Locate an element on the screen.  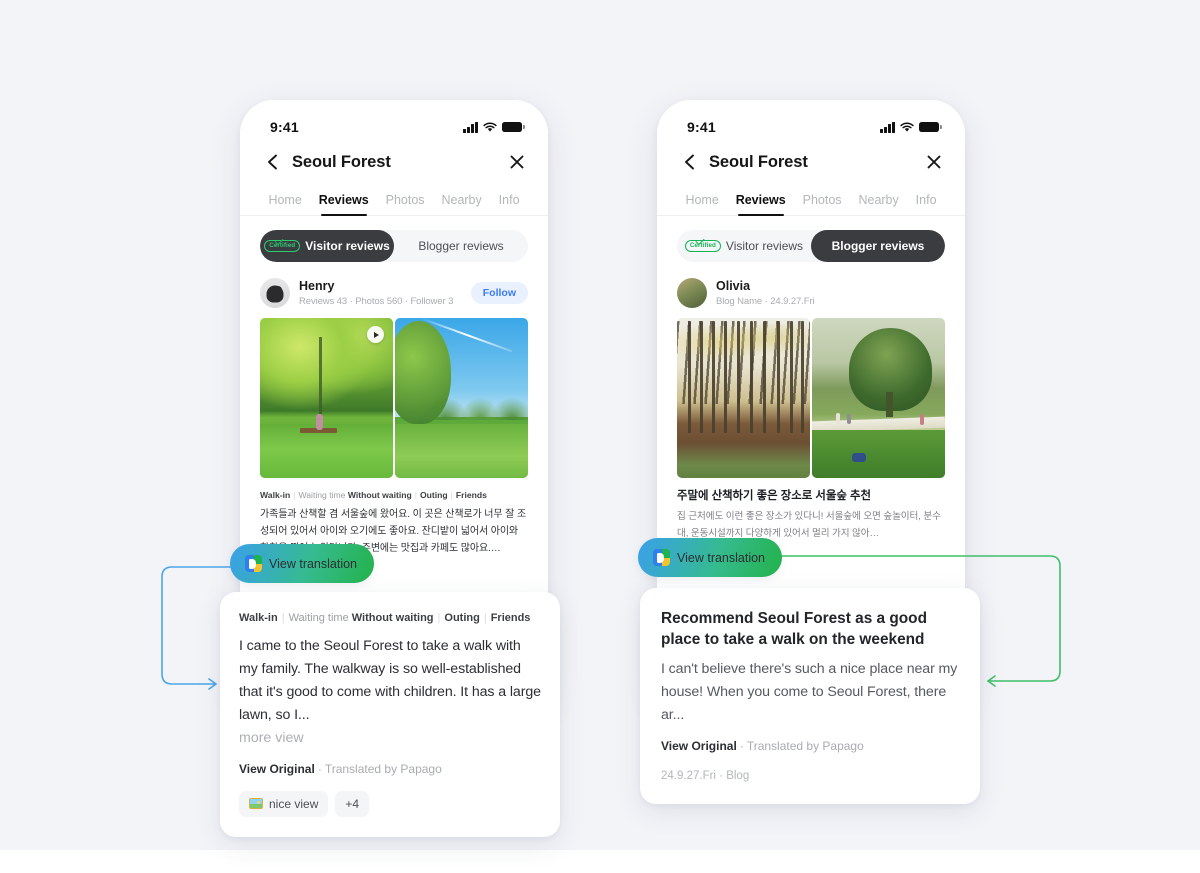
blog-title-korean: 주말에 산책하기 좋은 장소로 서울숲 추천 is located at coordinates (774, 496).